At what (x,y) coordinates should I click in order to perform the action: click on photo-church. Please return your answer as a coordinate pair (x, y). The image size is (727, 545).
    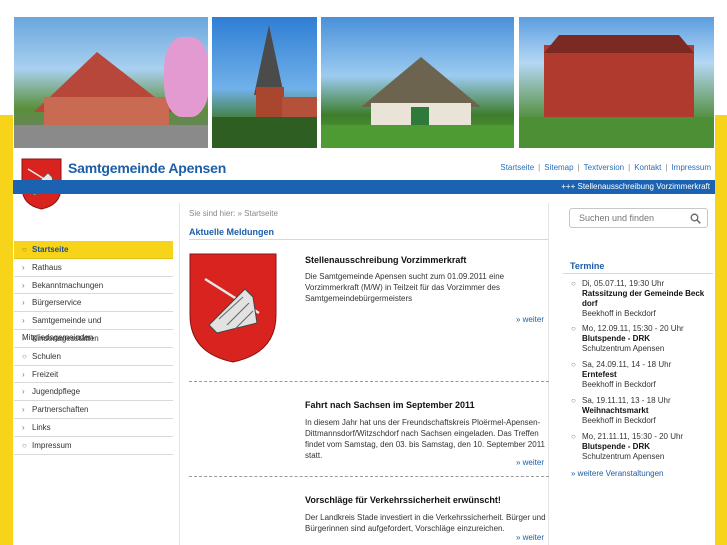
    Looking at the image, I should click on (264, 82).